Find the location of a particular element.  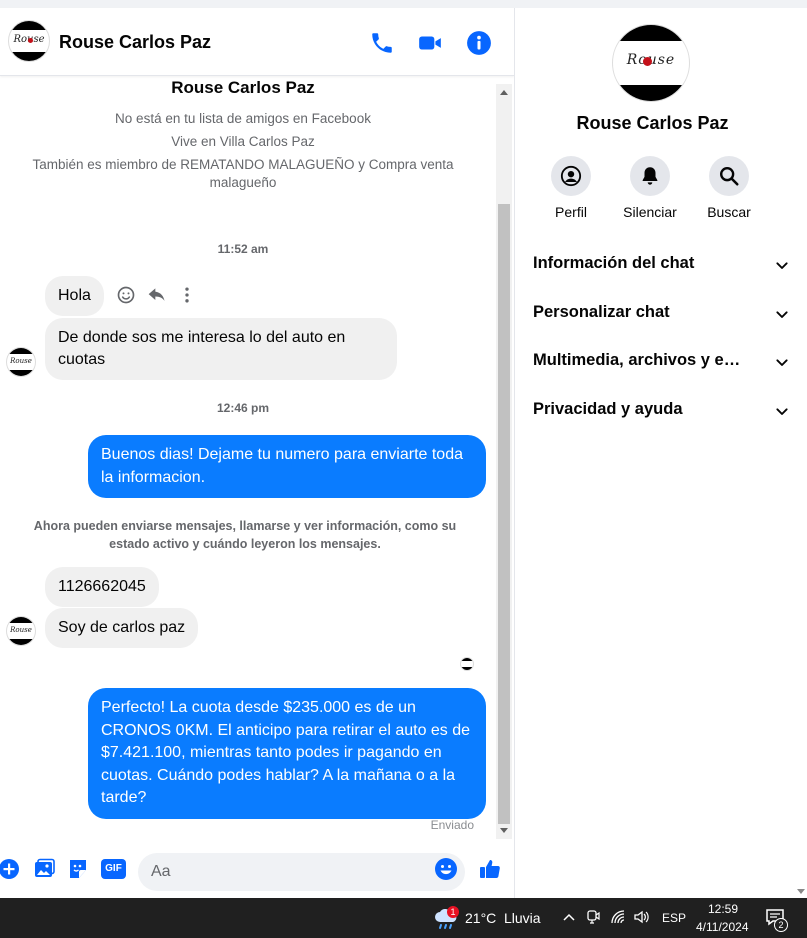

message-text: tarde? is located at coordinates (124, 797).